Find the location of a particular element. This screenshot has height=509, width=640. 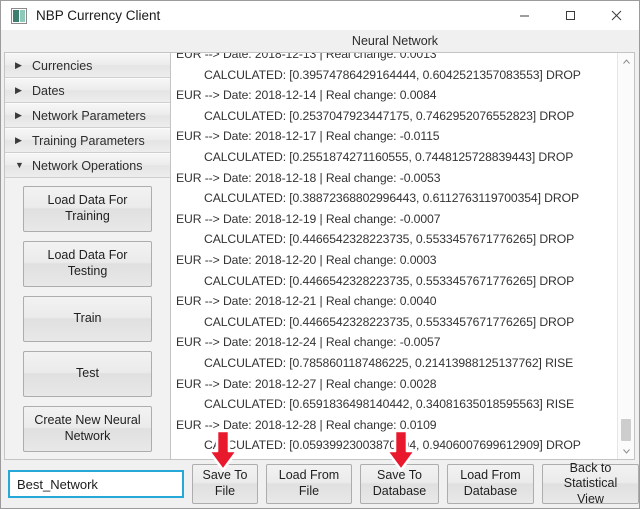

sidebar-item-label: Currencies is located at coordinates (62, 65).